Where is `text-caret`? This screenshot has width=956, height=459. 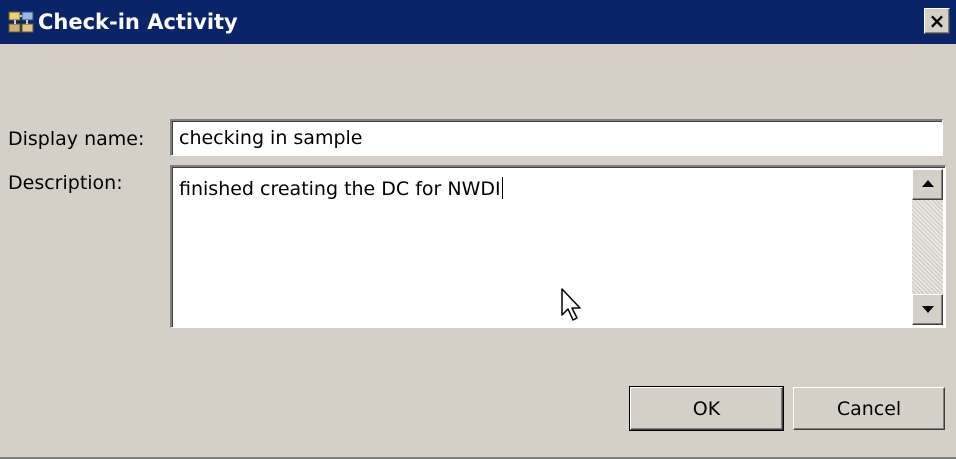 text-caret is located at coordinates (502, 188).